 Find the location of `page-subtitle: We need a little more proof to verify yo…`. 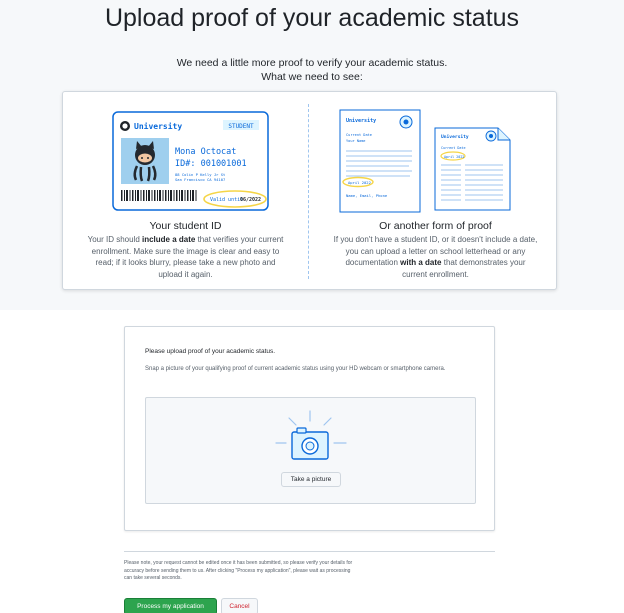

page-subtitle: We need a little more proof to verify yo… is located at coordinates (312, 70).